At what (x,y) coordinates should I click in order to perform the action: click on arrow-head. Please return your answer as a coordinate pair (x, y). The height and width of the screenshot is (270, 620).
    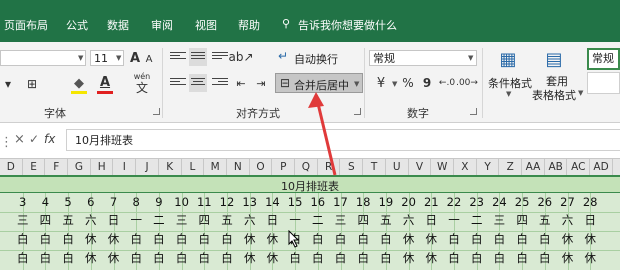
    Looking at the image, I should click on (316, 100).